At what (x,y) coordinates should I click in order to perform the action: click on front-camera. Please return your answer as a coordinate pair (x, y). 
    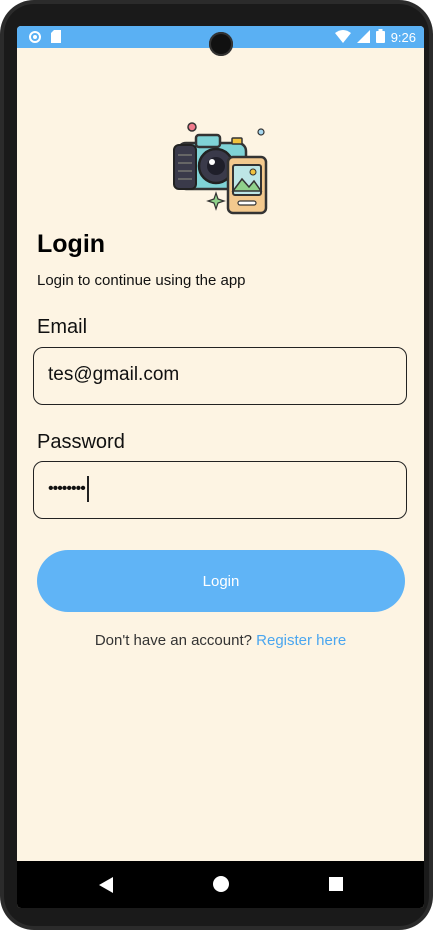
    Looking at the image, I should click on (221, 44).